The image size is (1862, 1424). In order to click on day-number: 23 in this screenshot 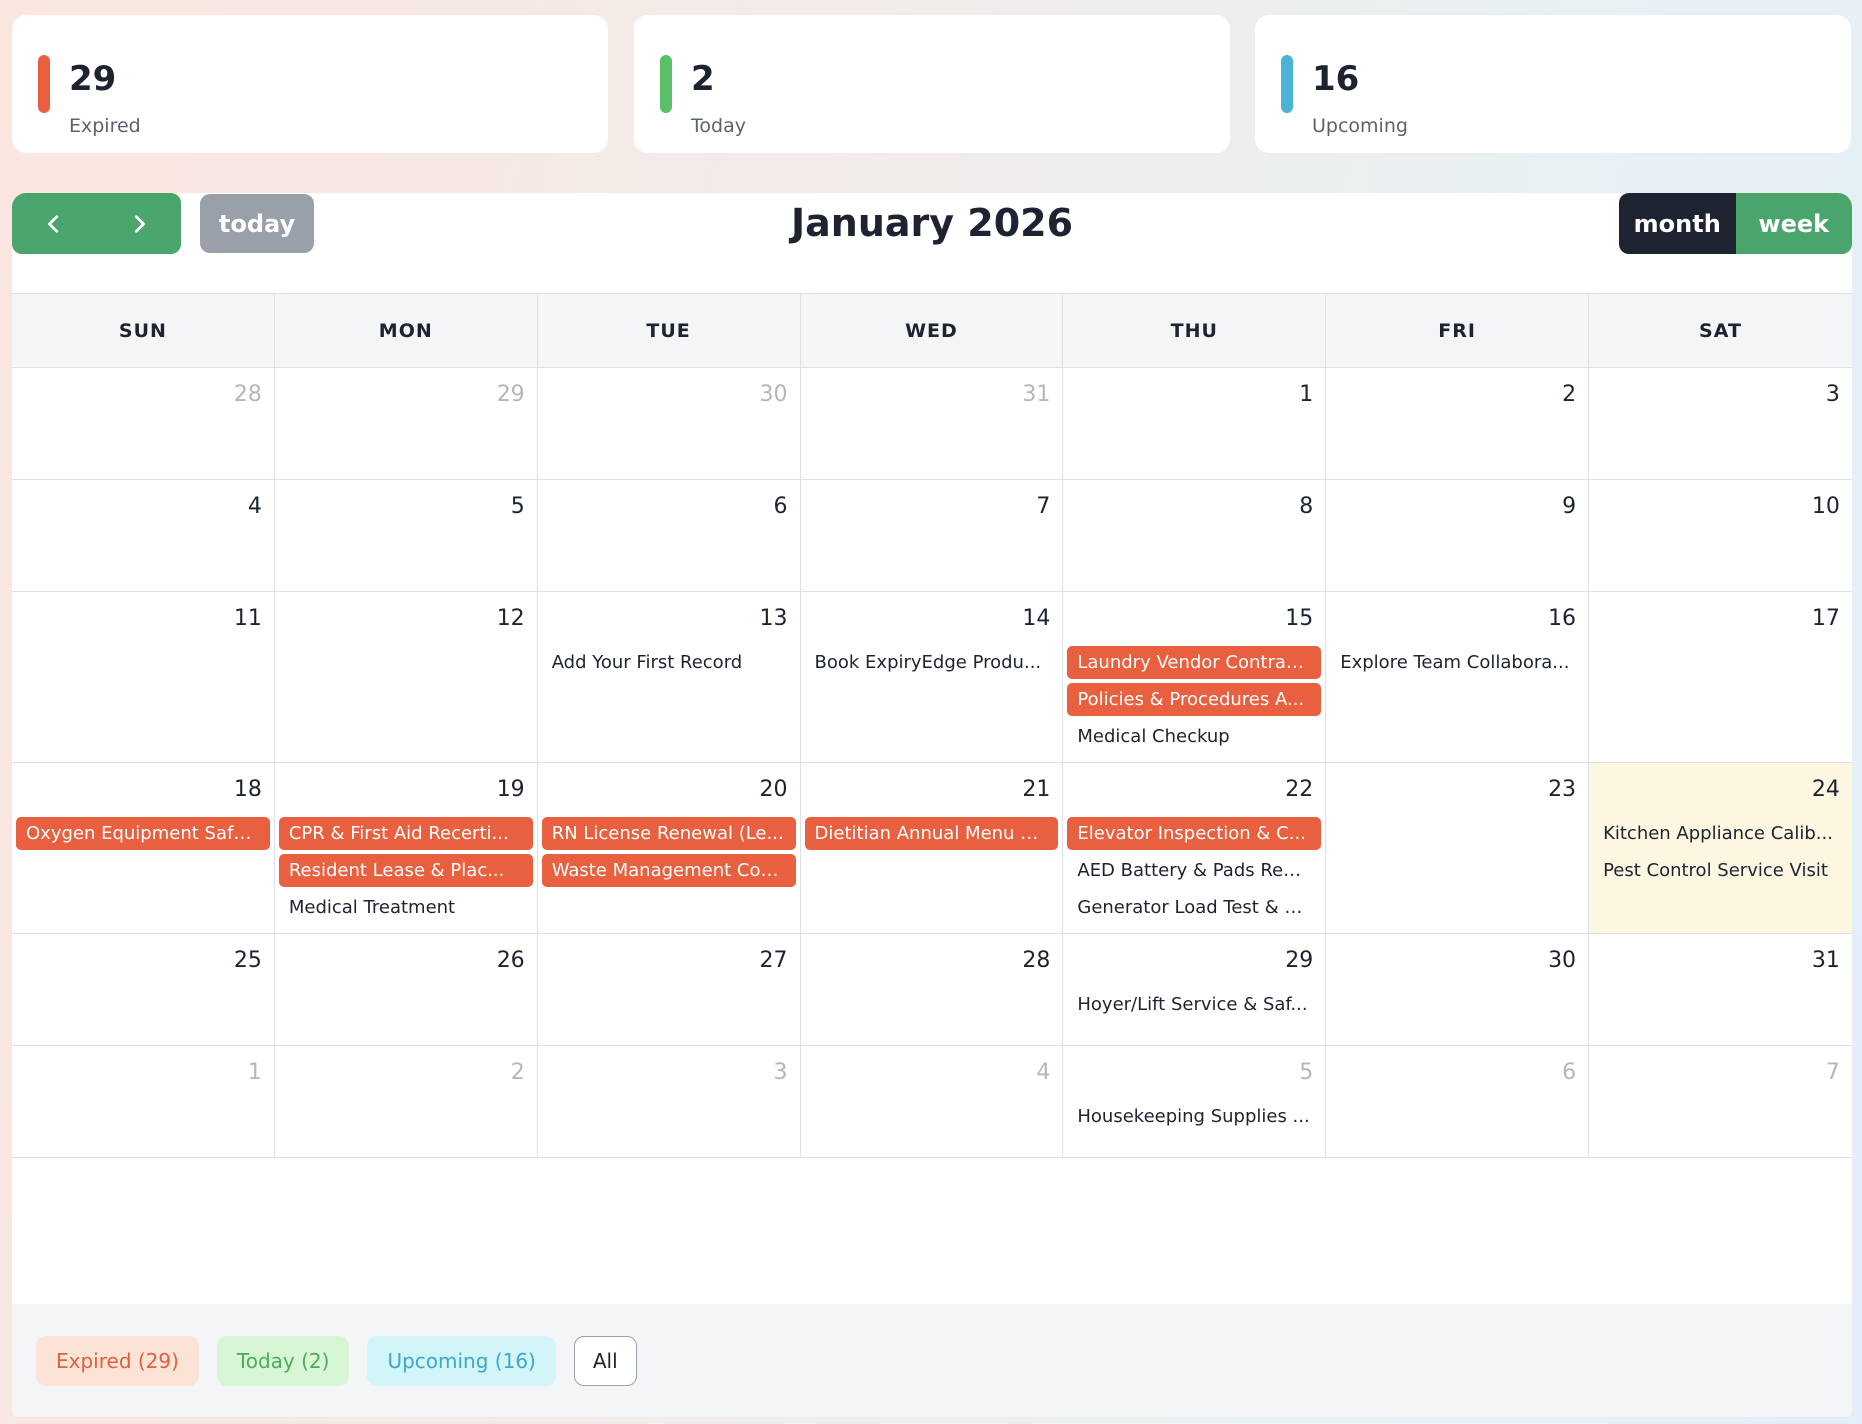, I will do `click(1562, 789)`.